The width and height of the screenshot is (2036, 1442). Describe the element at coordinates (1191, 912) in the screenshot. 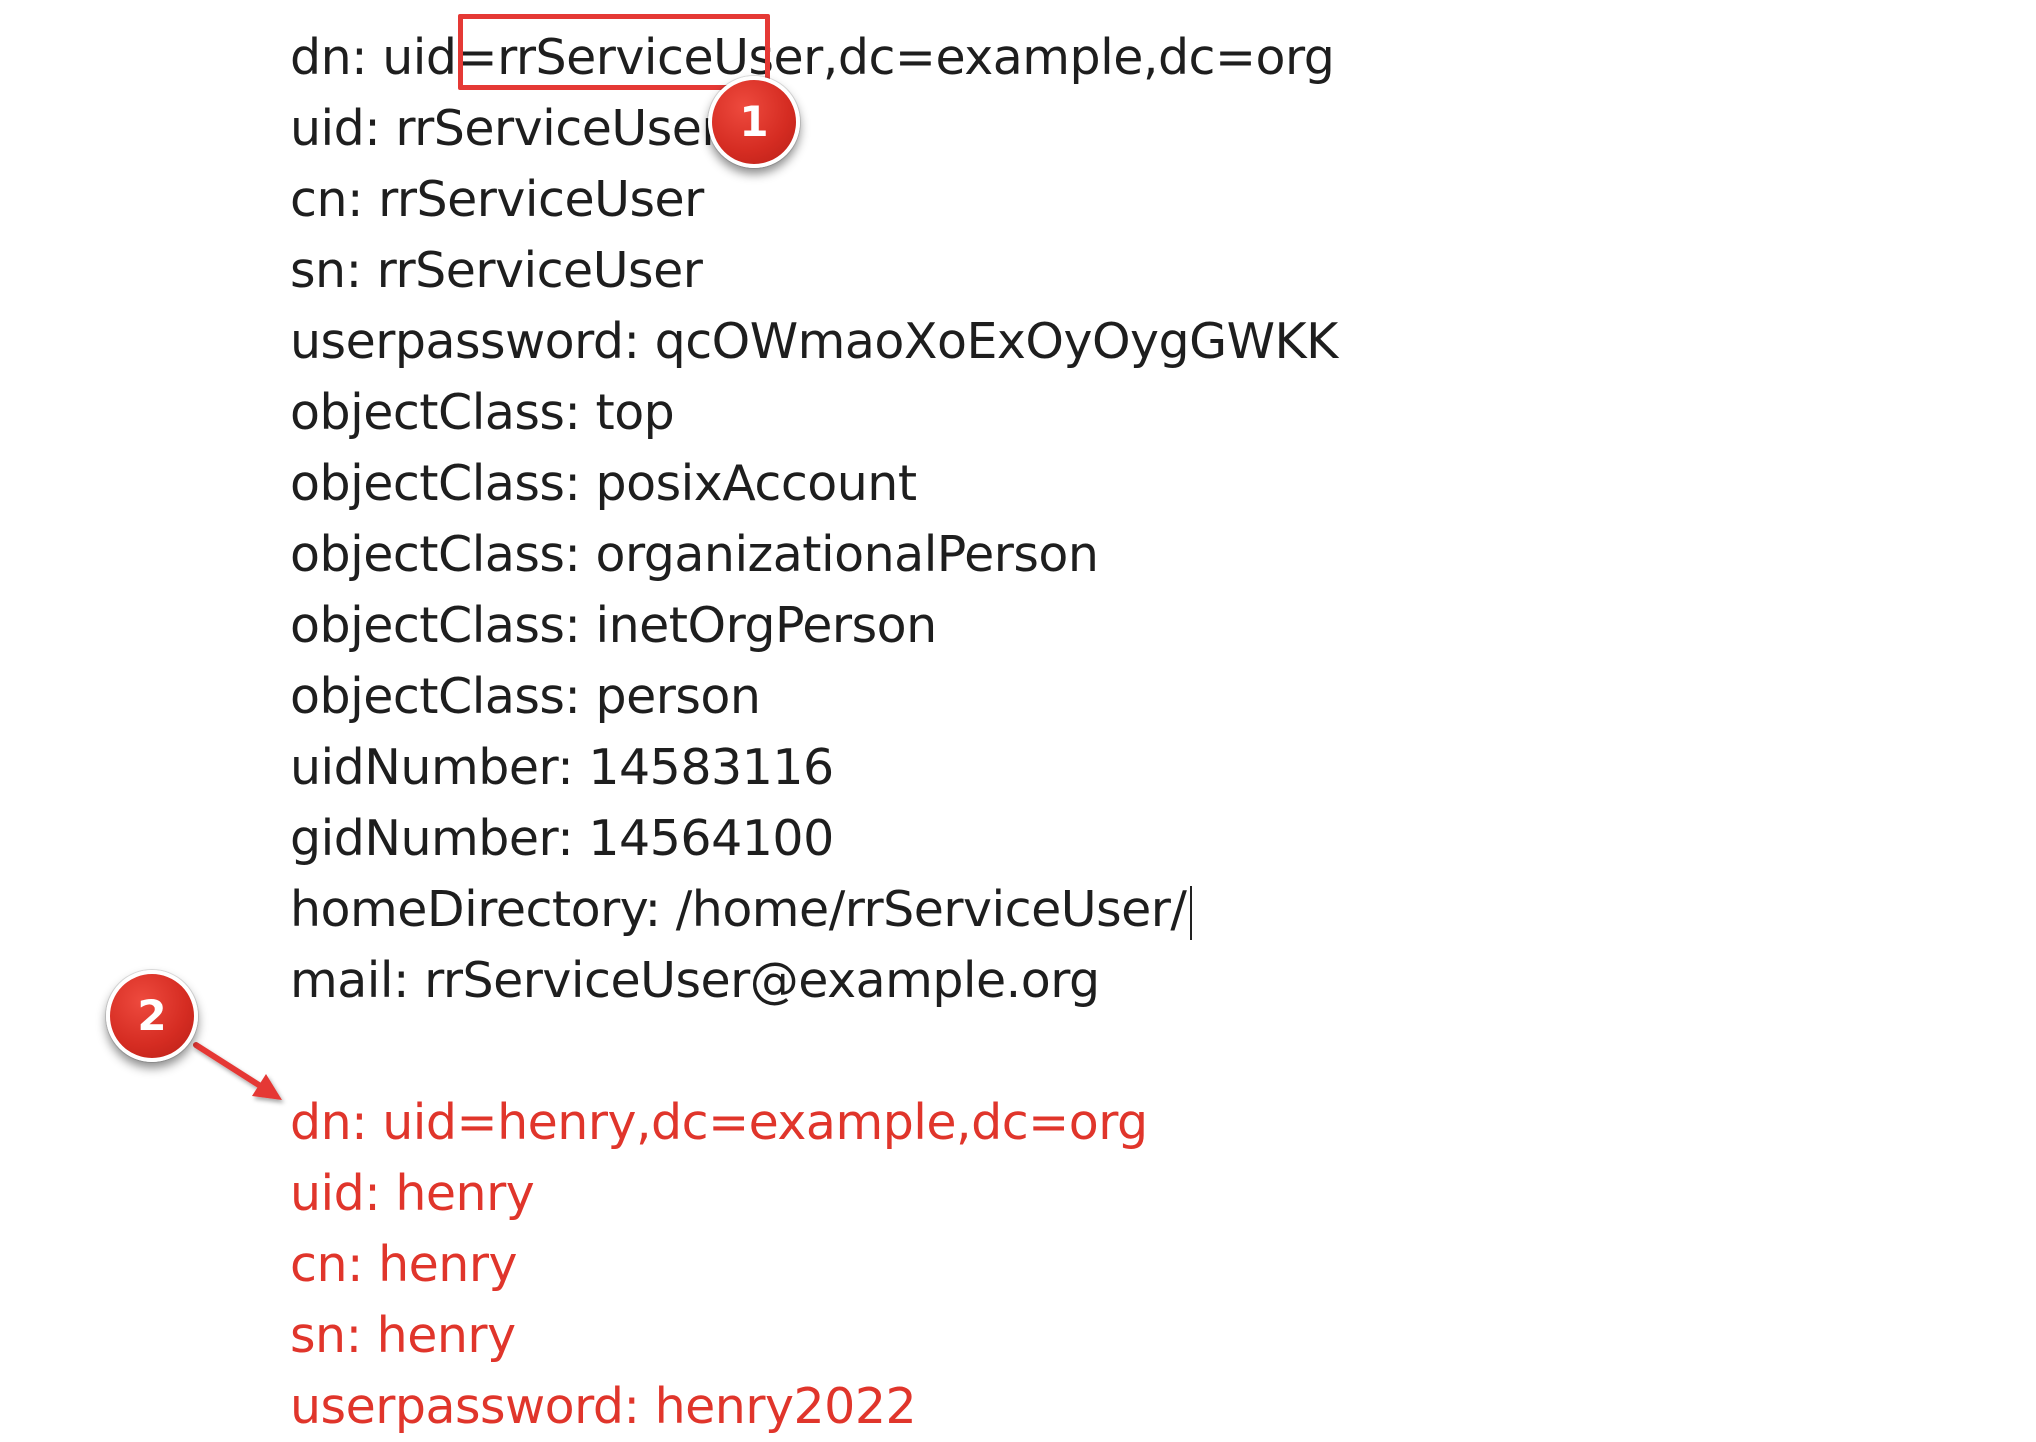

I see `text-cursor` at that location.